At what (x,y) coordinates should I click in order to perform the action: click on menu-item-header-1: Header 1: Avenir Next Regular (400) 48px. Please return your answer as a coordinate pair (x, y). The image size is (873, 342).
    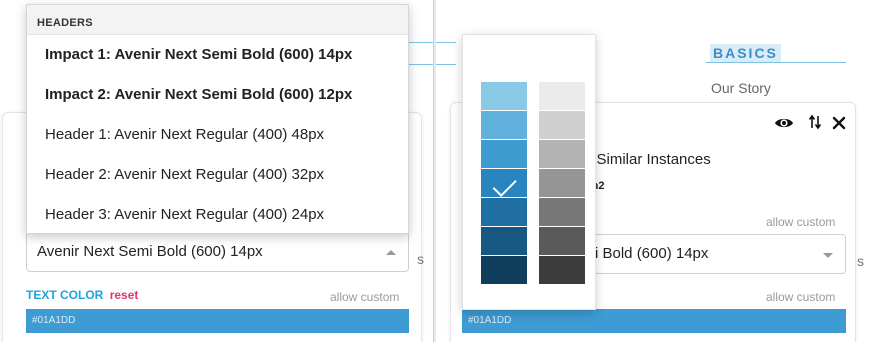
    Looking at the image, I should click on (217, 135).